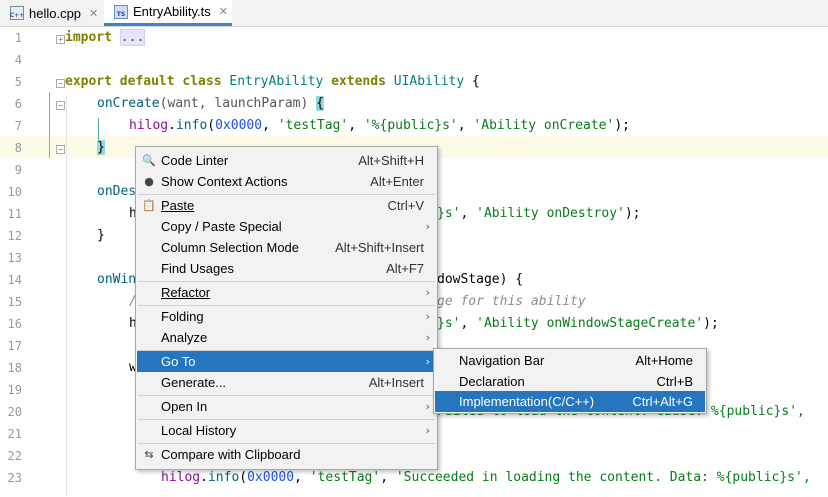  What do you see at coordinates (286, 160) in the screenshot?
I see `menu-item-code-linter: 🔍 Code Linter Alt+Shift+H` at bounding box center [286, 160].